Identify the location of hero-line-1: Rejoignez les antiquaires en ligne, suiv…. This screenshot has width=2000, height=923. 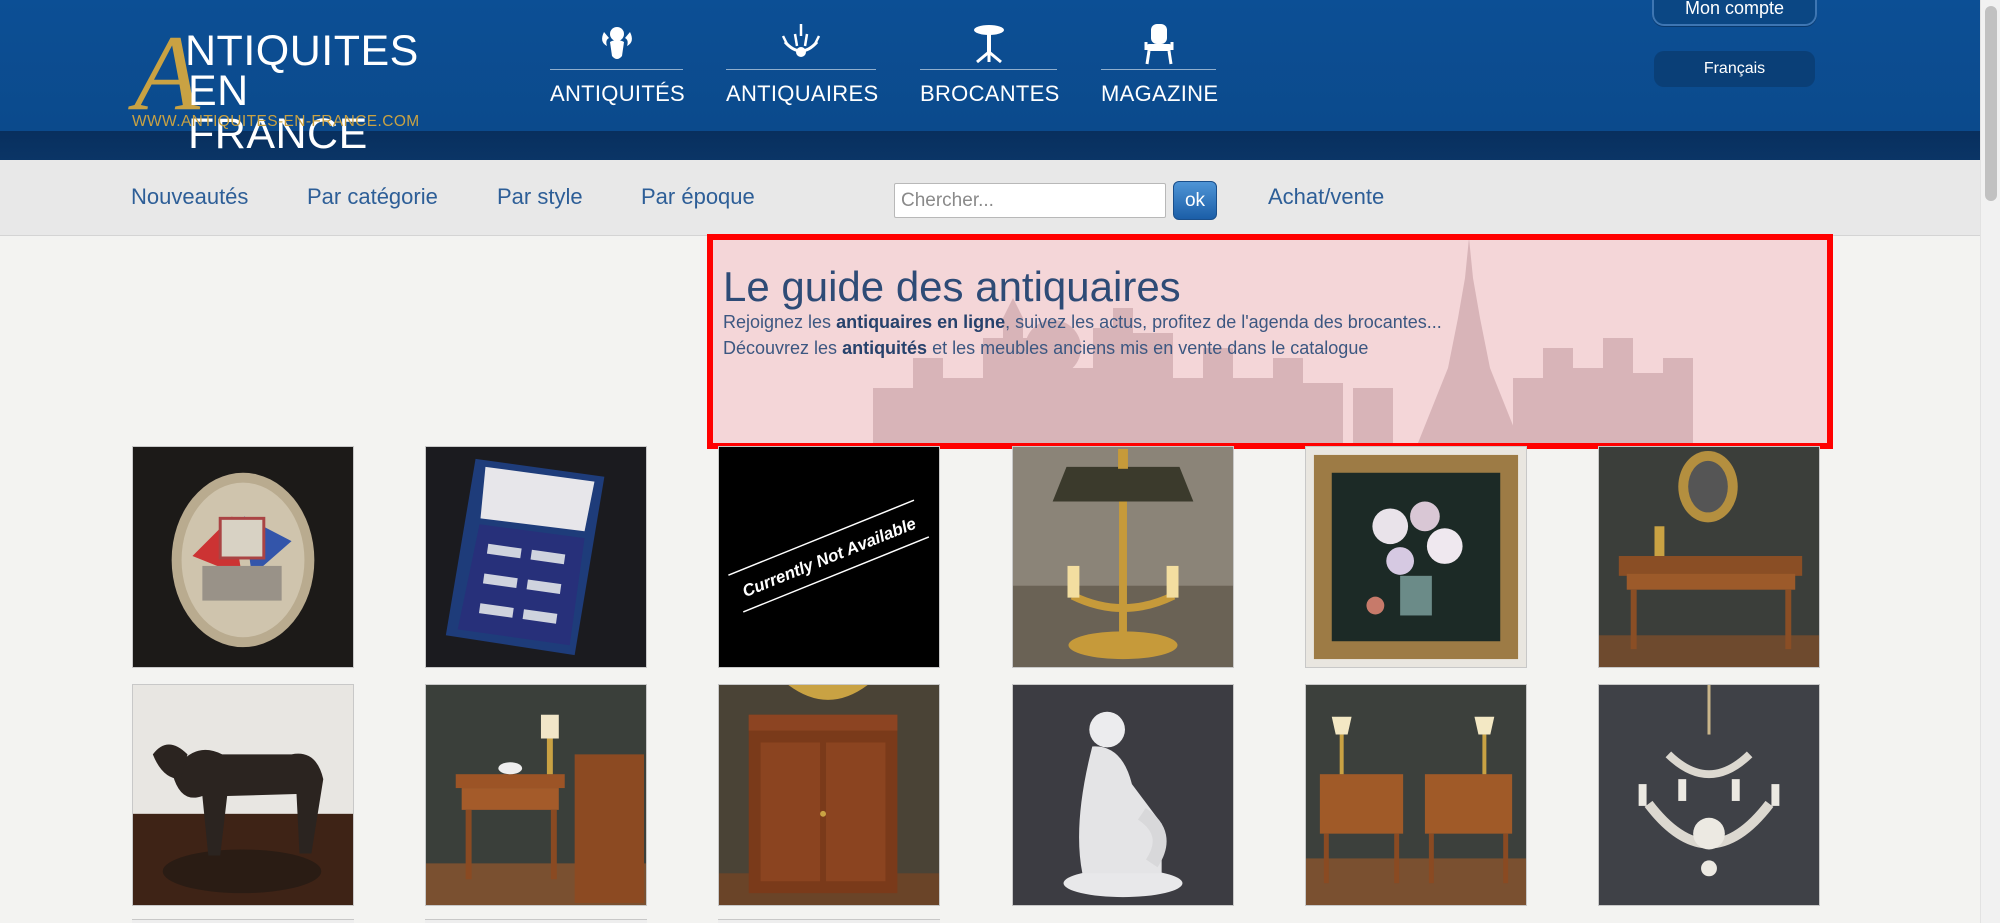
(1082, 322).